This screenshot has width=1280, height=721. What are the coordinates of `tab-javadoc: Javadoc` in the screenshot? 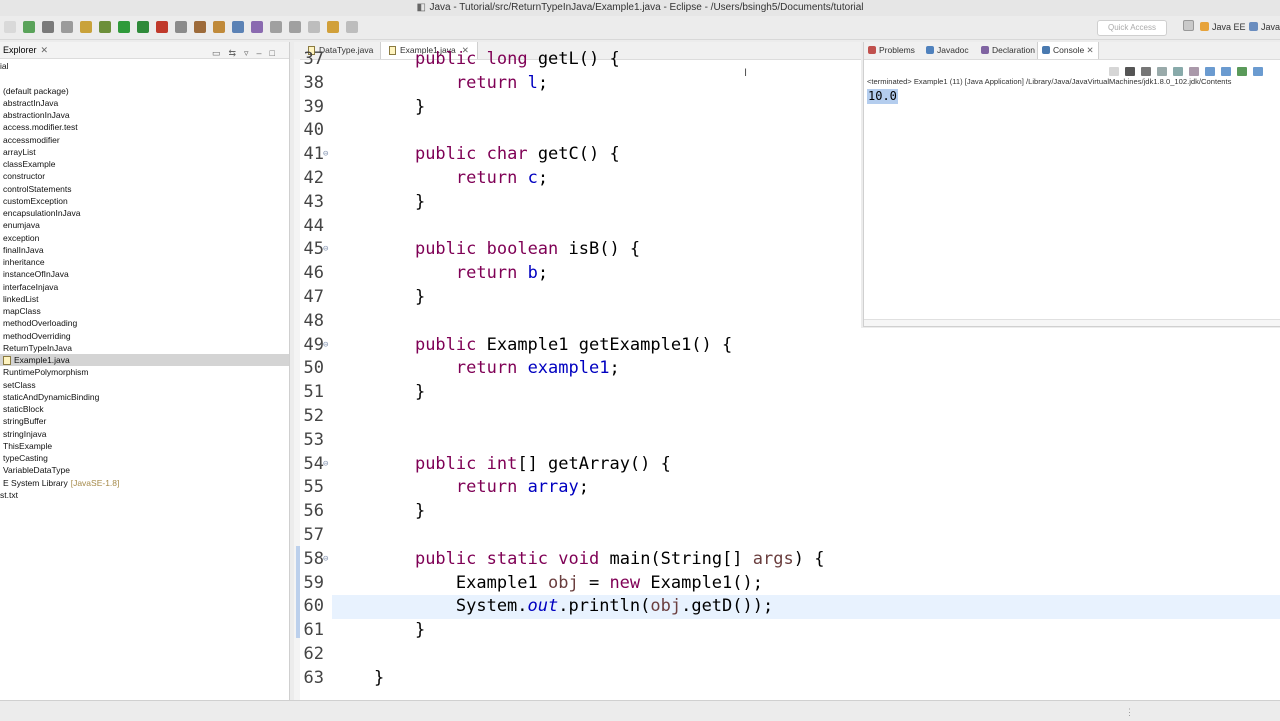 It's located at (947, 50).